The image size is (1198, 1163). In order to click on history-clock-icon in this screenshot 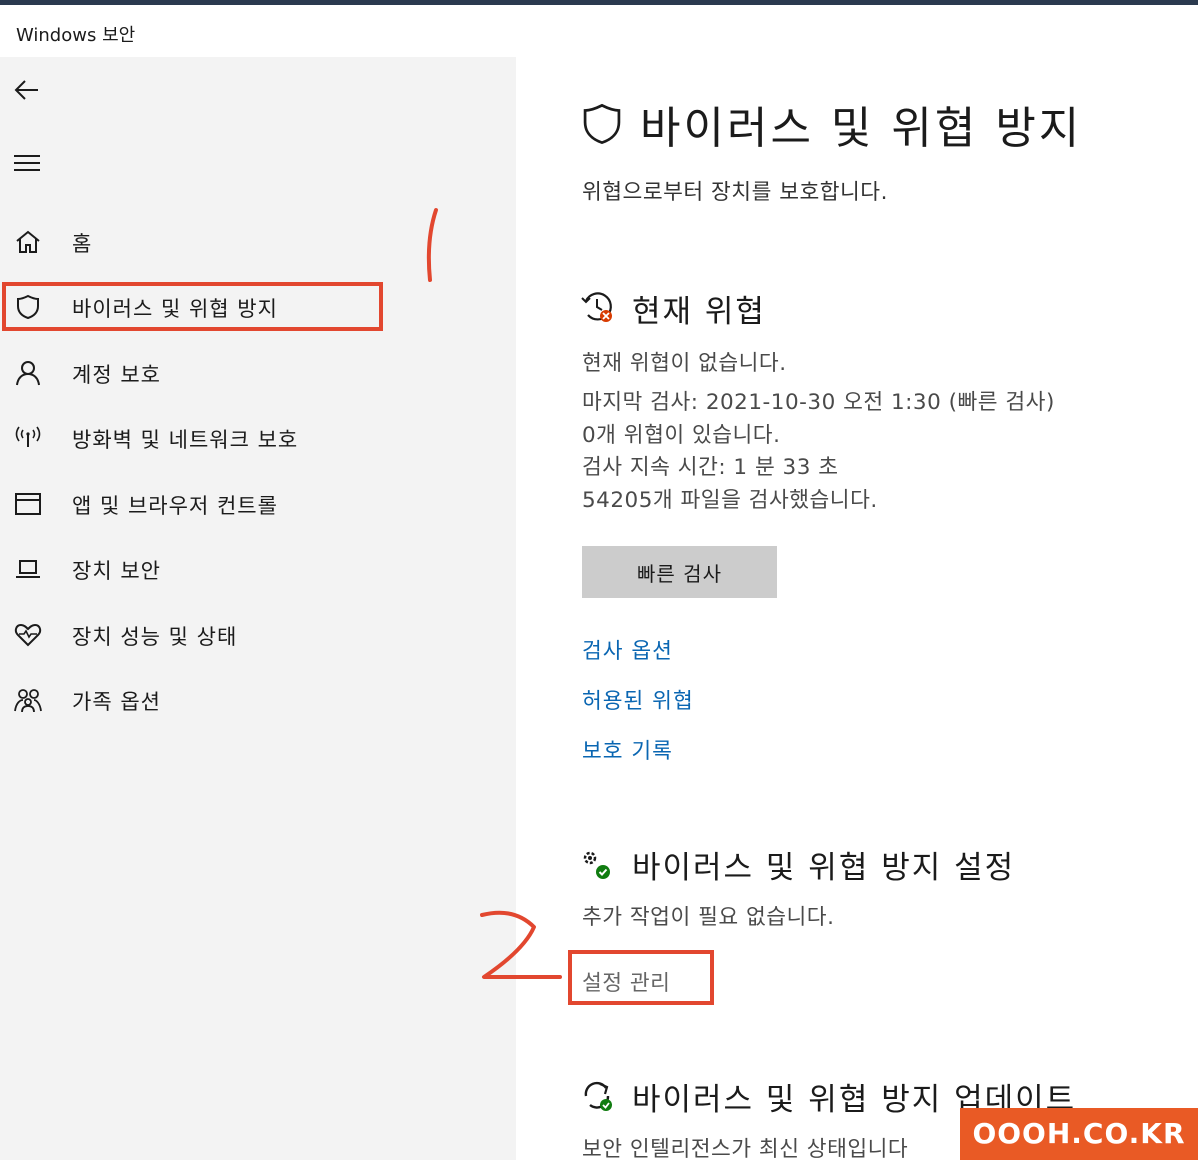, I will do `click(598, 309)`.